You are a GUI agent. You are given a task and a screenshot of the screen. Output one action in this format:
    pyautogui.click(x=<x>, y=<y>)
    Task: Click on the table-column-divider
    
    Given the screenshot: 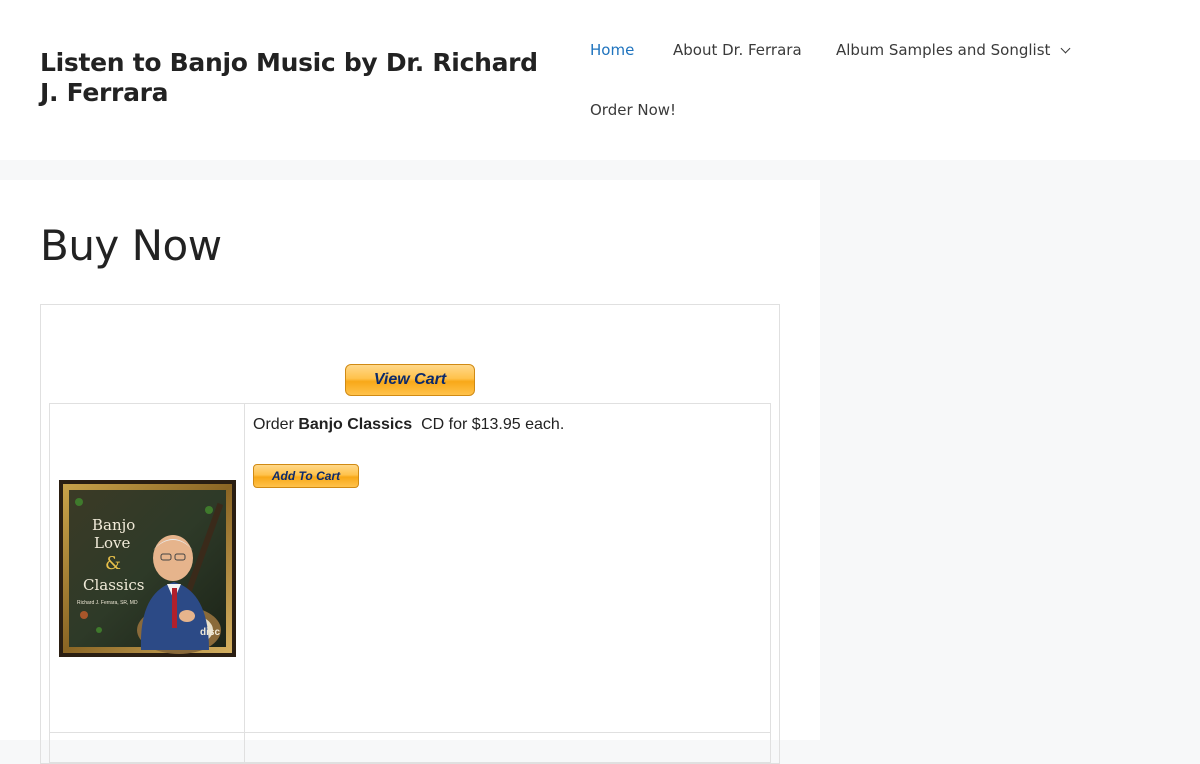 What is the action you would take?
    pyautogui.click(x=244, y=584)
    